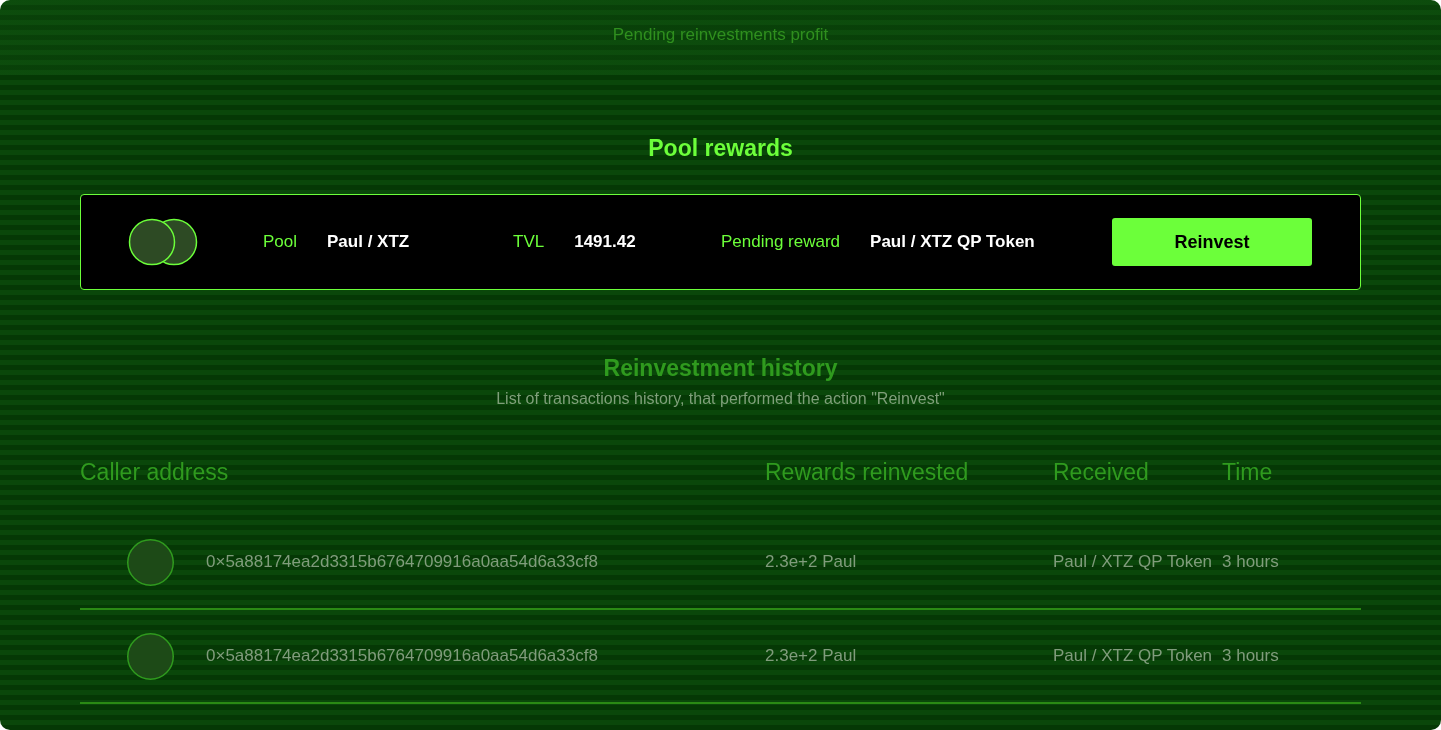 This screenshot has width=1441, height=730. I want to click on column-header: Received, so click(1101, 472).